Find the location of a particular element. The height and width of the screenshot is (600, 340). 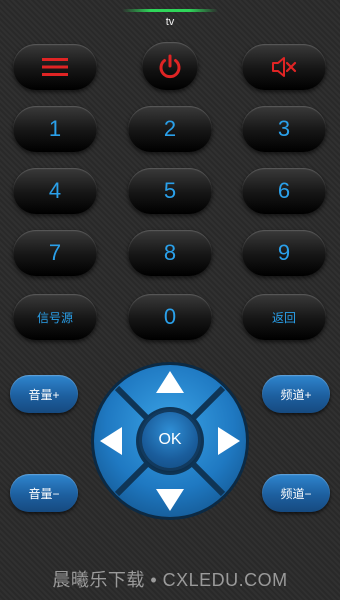

digit-8-button: 8 is located at coordinates (170, 253).